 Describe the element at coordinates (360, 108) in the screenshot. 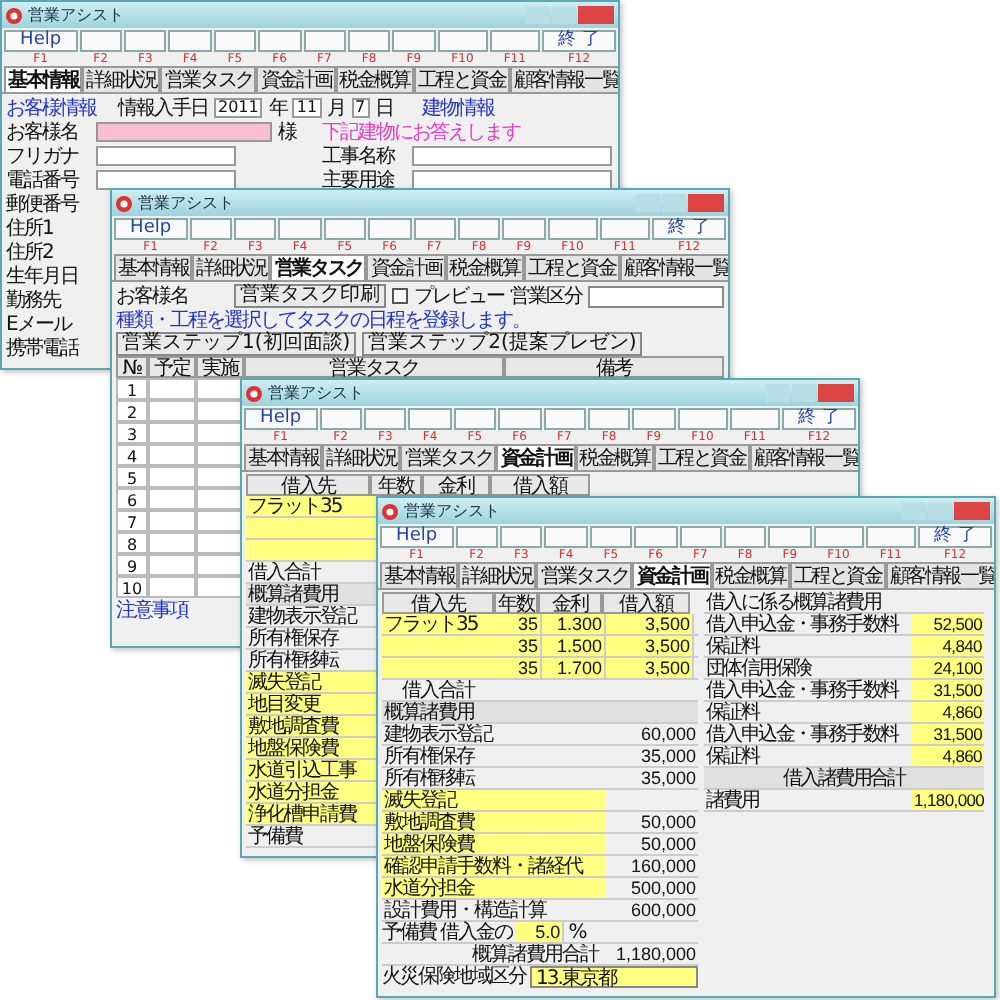

I see `day-field: 7` at that location.